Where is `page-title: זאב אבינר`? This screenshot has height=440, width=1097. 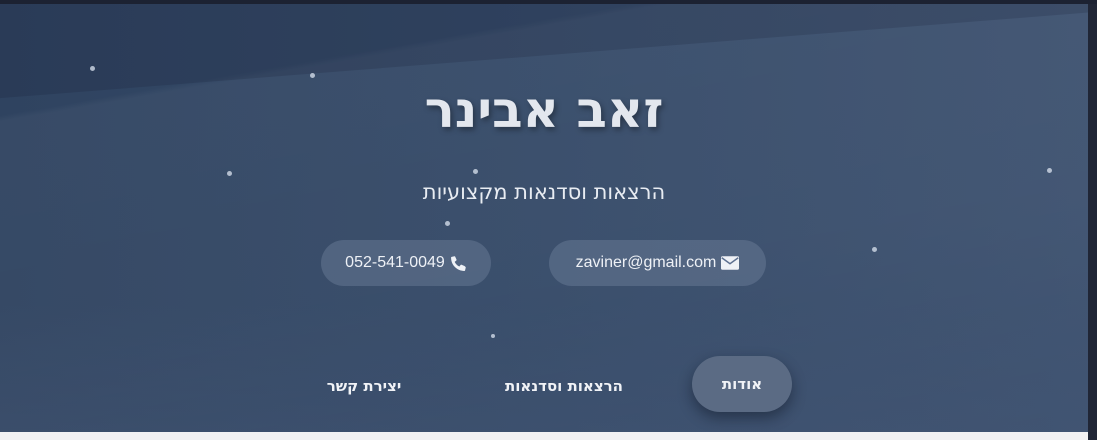 page-title: זאב אבינר is located at coordinates (544, 110).